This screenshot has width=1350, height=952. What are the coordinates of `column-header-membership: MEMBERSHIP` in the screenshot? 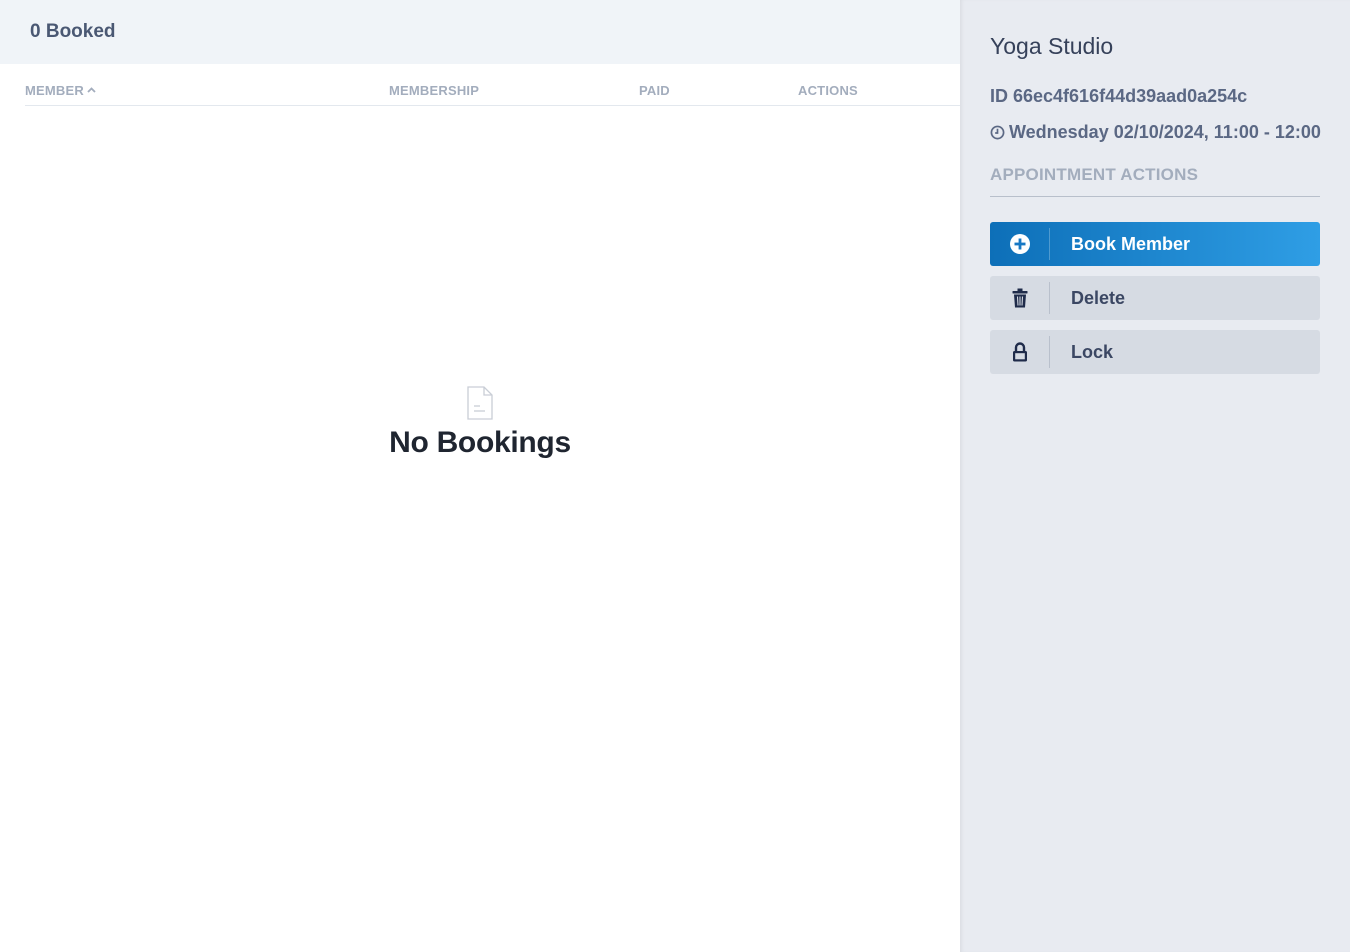 It's located at (434, 90).